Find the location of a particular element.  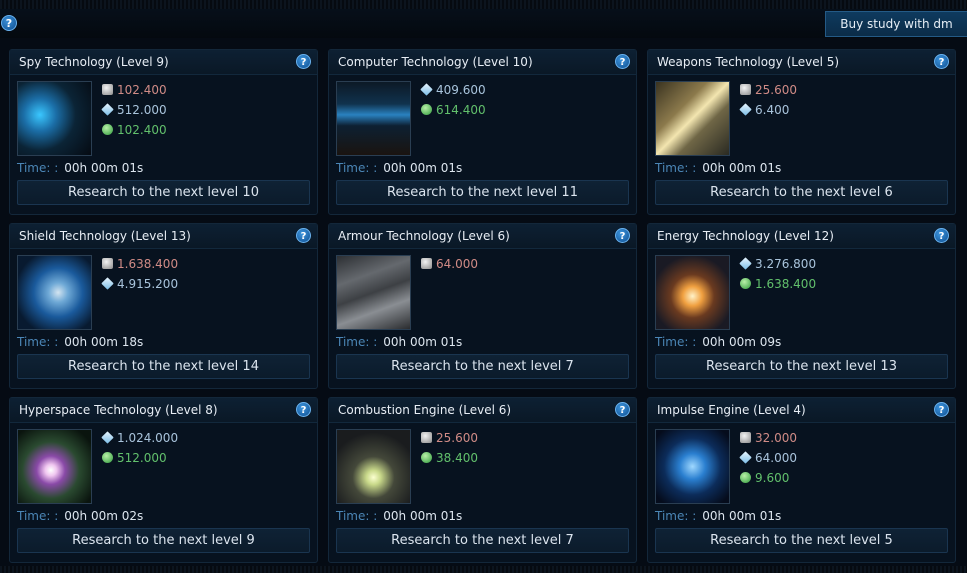

card-header: Computer Technology (Level 10) ? is located at coordinates (482, 62).